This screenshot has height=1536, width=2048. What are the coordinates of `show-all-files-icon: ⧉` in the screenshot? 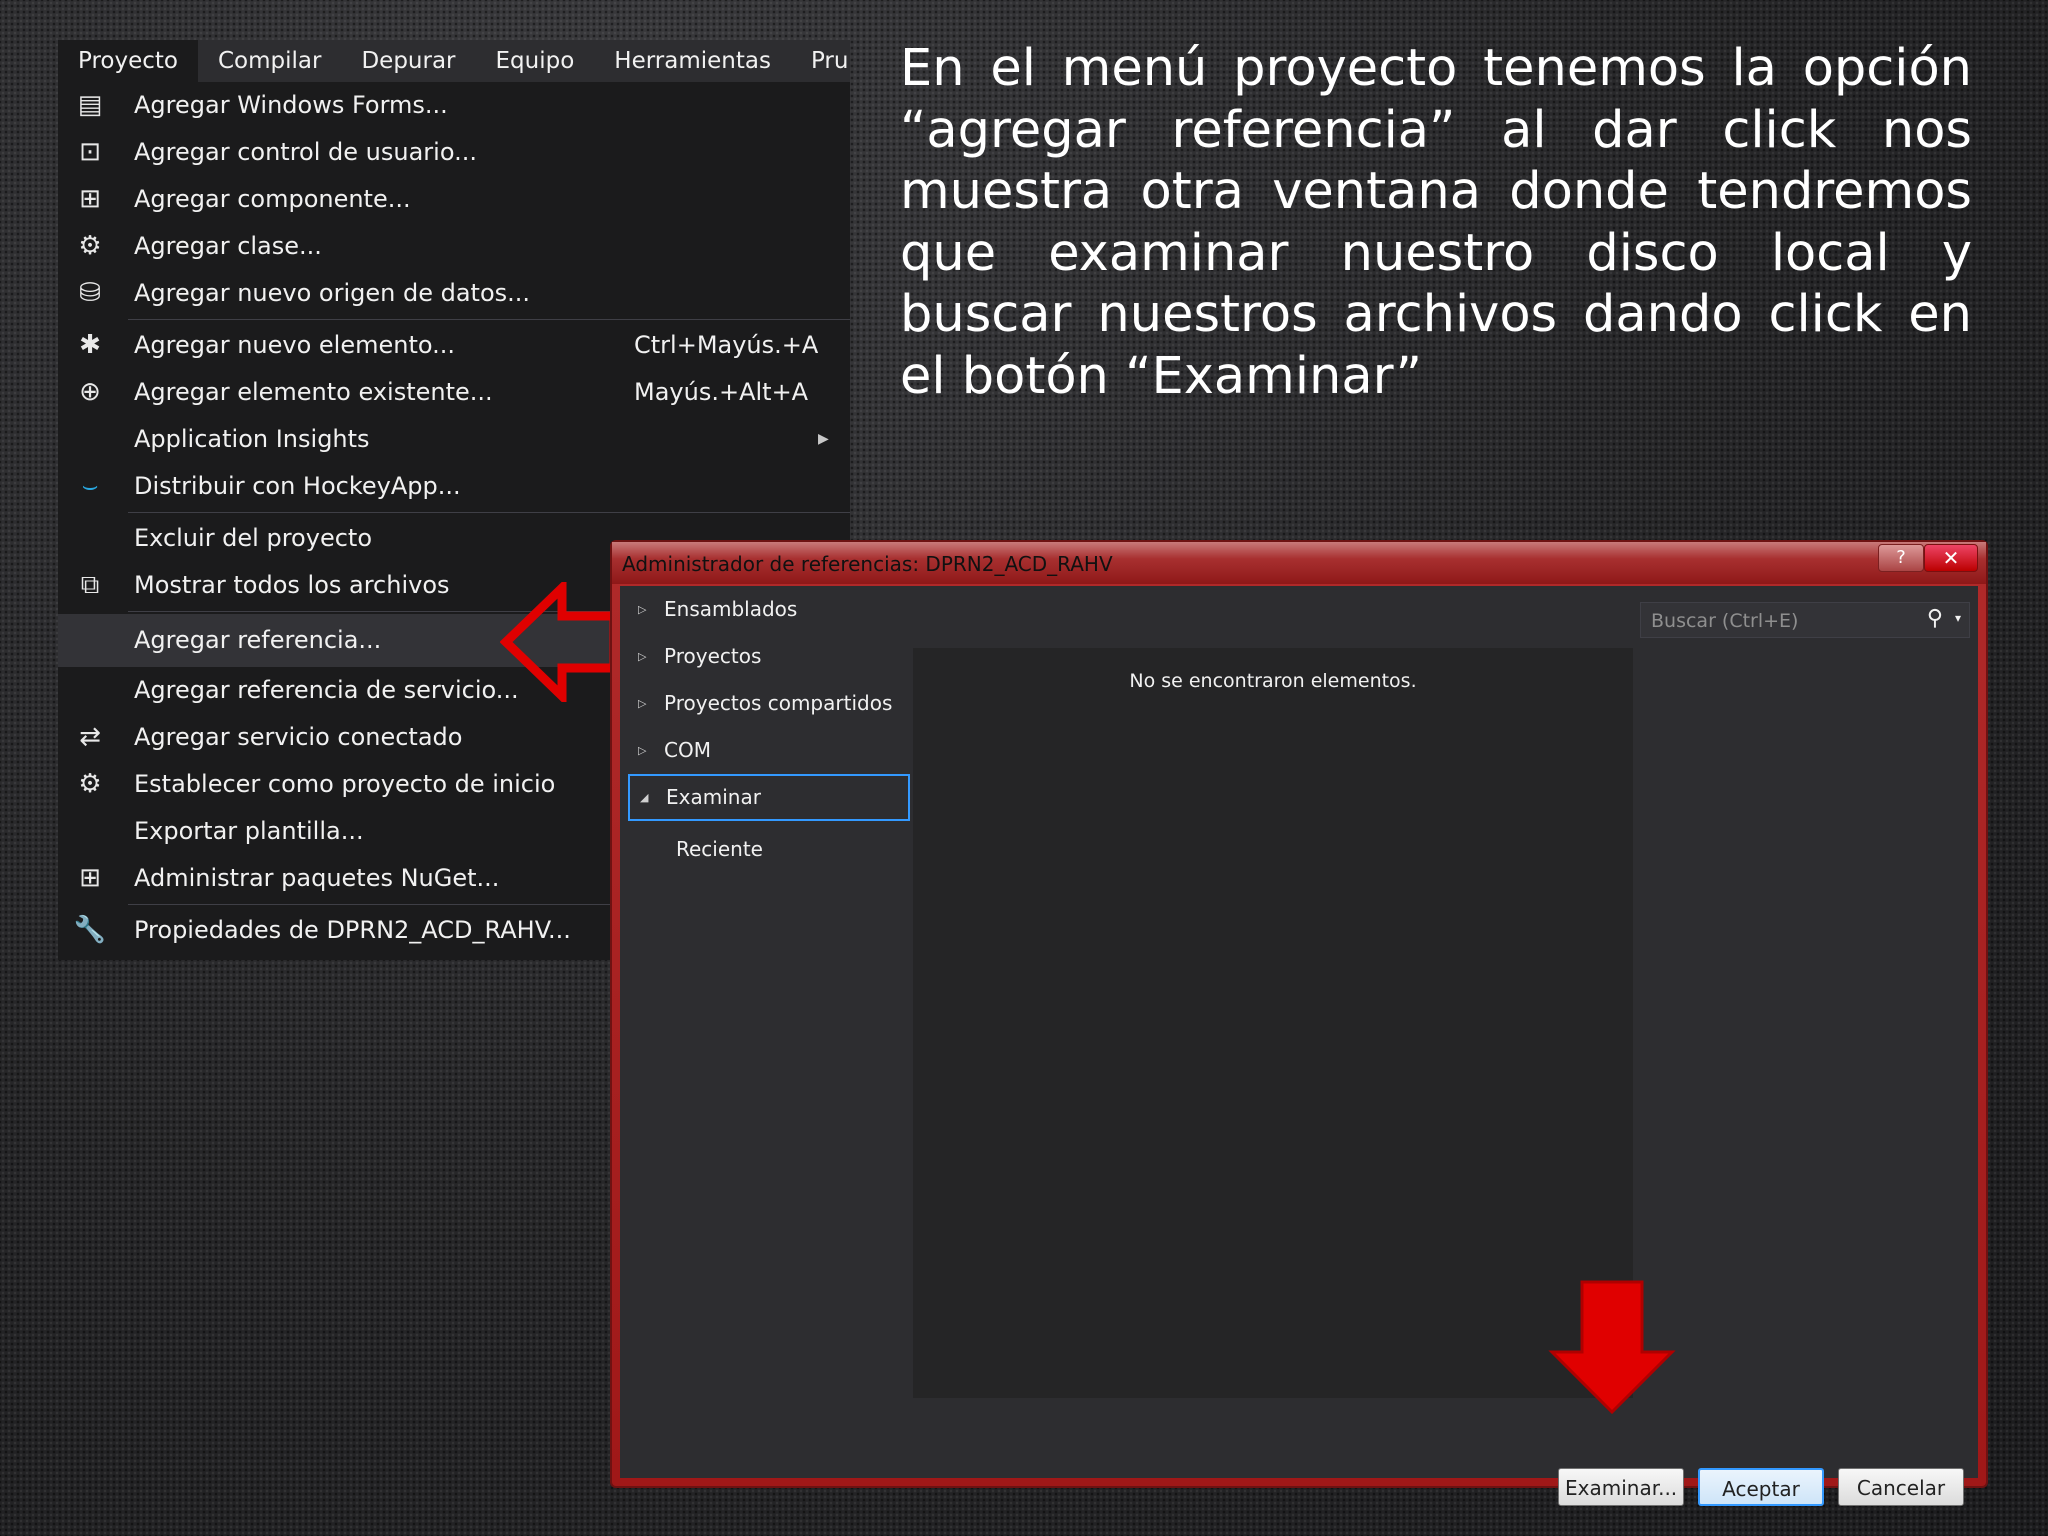 It's located at (90, 585).